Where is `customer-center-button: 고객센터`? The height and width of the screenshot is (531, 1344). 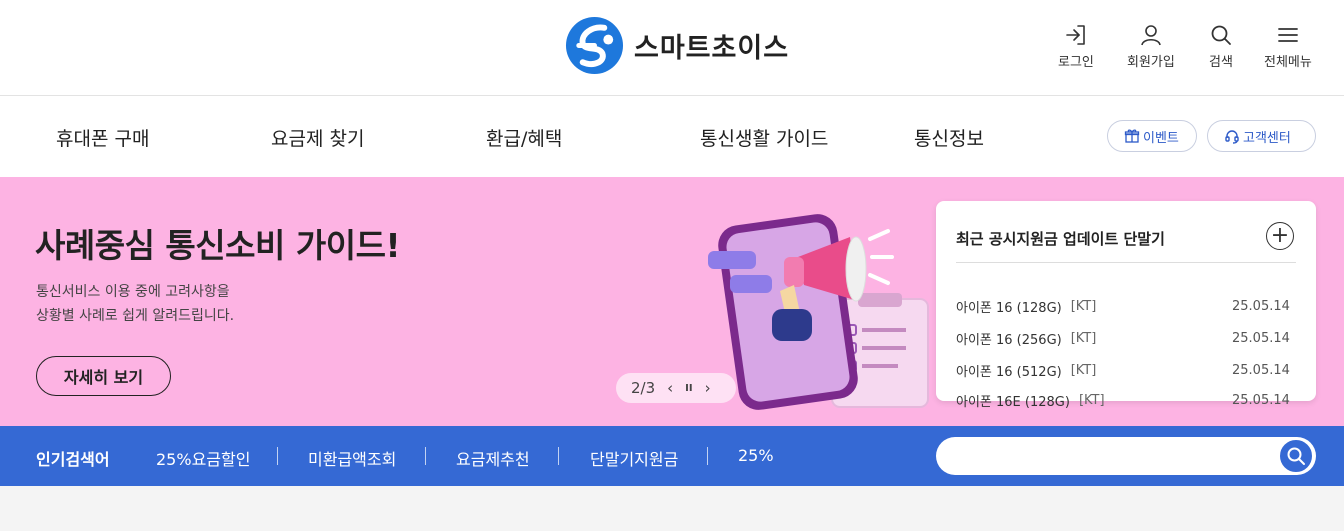
customer-center-button: 고객센터 is located at coordinates (1261, 136).